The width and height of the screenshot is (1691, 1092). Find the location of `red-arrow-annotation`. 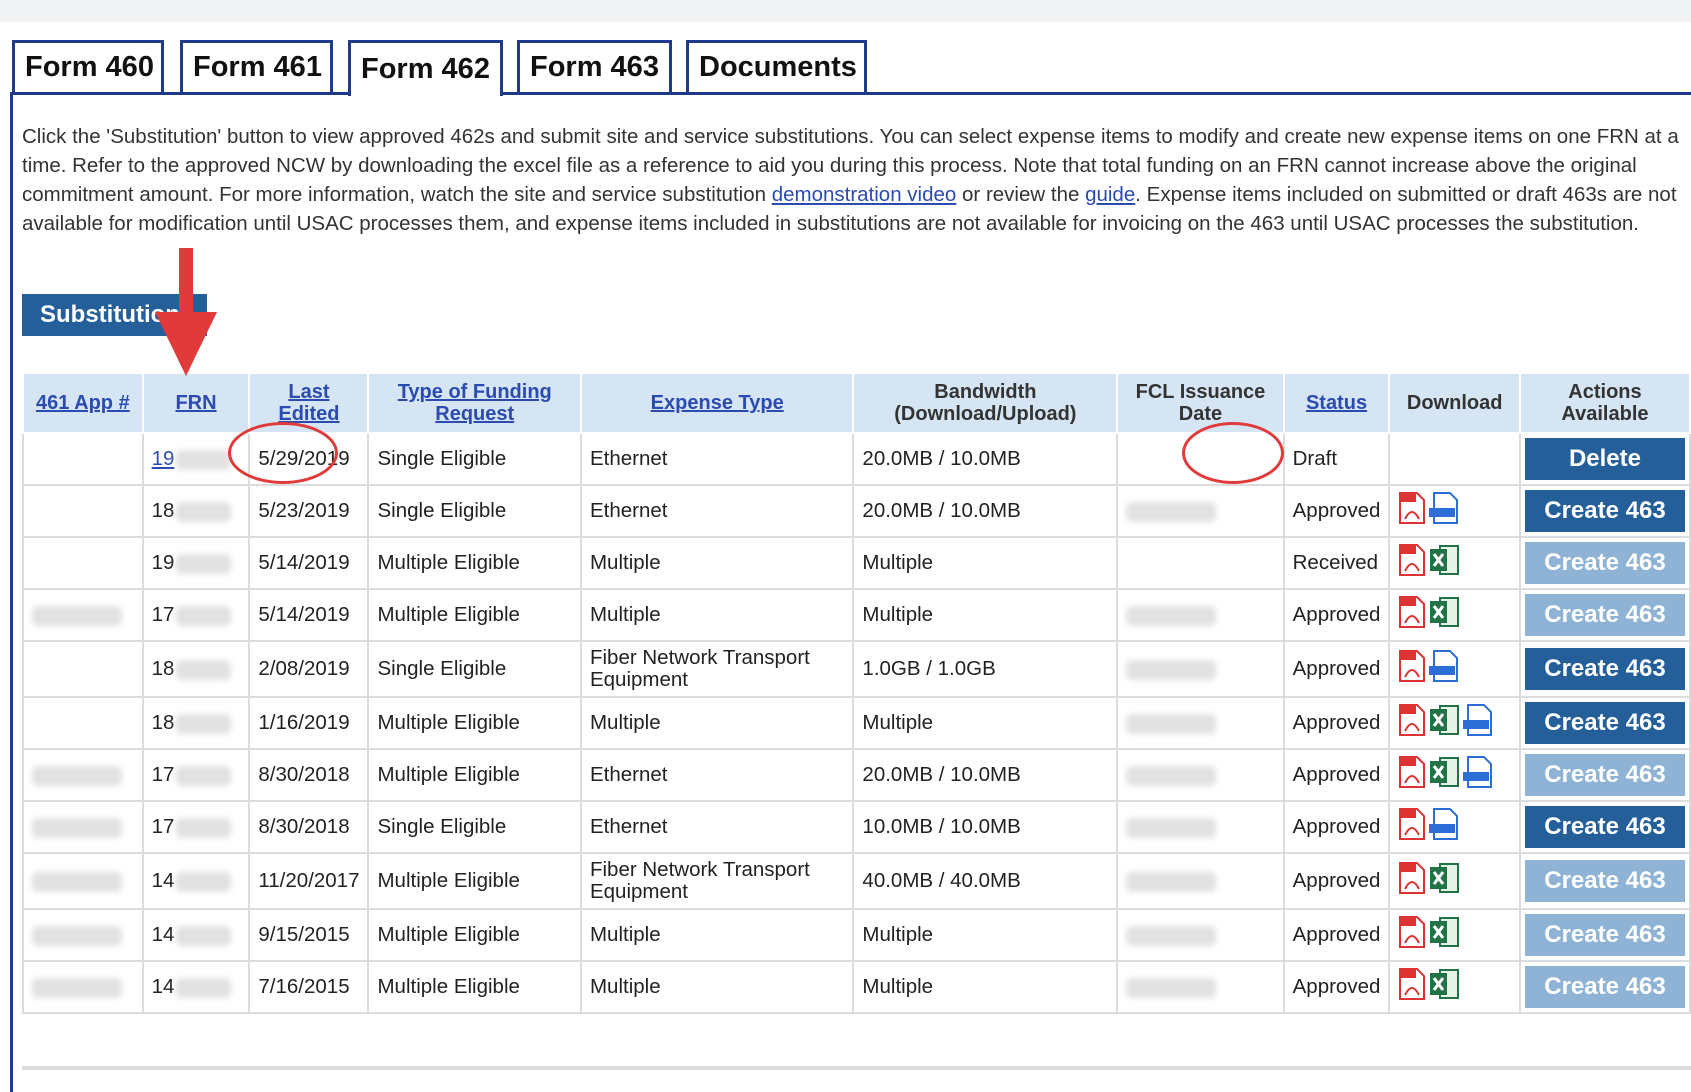

red-arrow-annotation is located at coordinates (186, 312).